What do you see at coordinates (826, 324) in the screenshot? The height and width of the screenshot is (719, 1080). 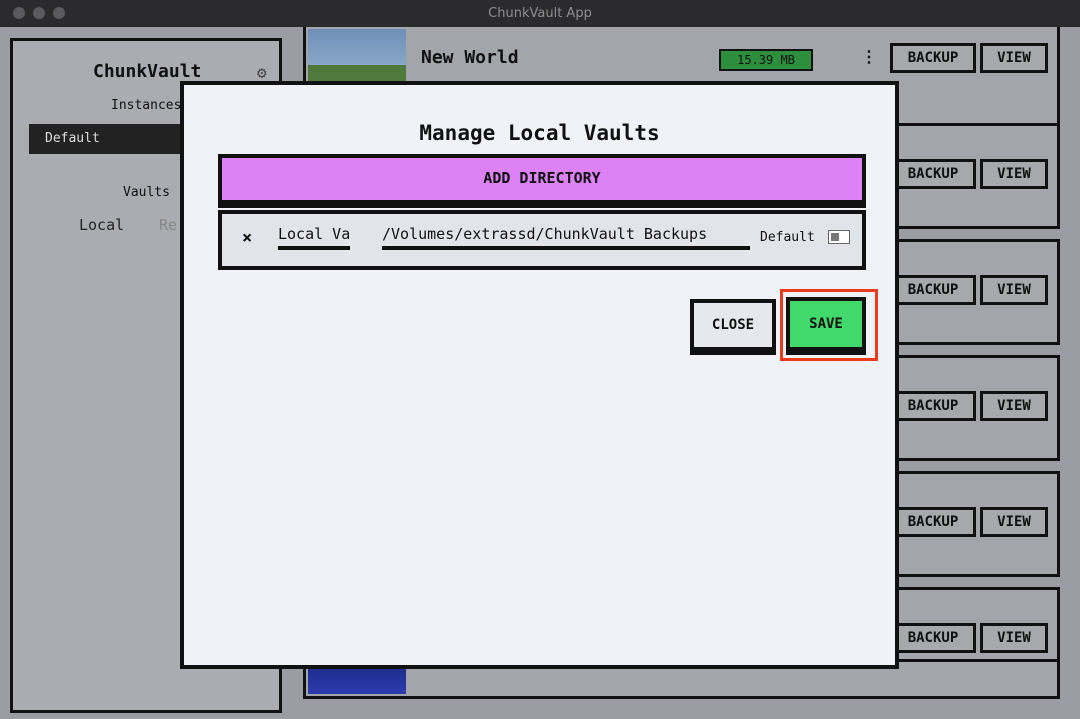 I see `save-button: SAVE` at bounding box center [826, 324].